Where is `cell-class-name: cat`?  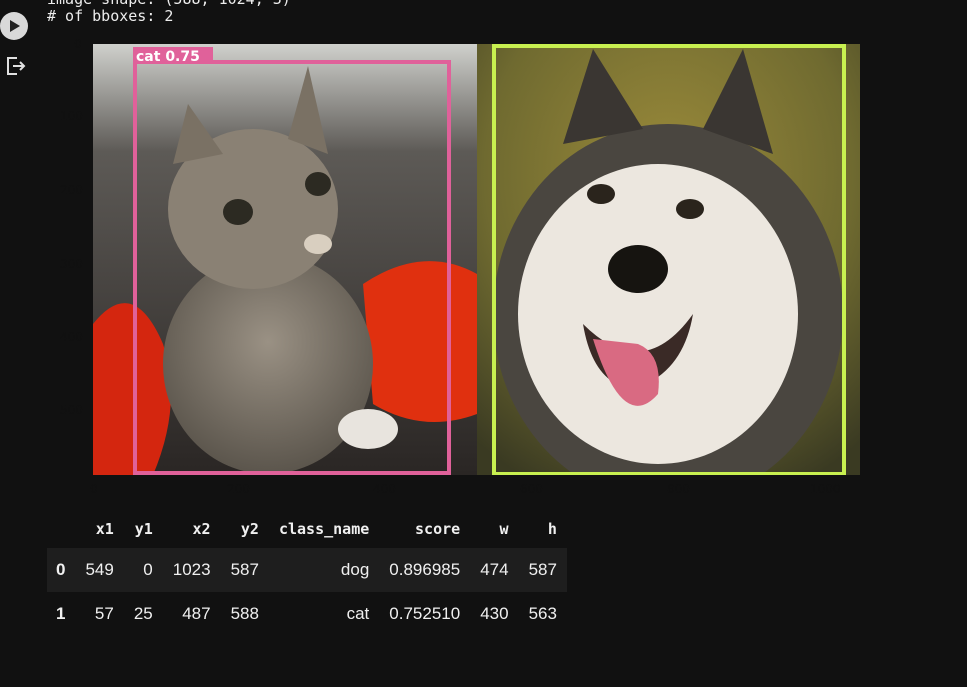
cell-class-name: cat is located at coordinates (358, 613).